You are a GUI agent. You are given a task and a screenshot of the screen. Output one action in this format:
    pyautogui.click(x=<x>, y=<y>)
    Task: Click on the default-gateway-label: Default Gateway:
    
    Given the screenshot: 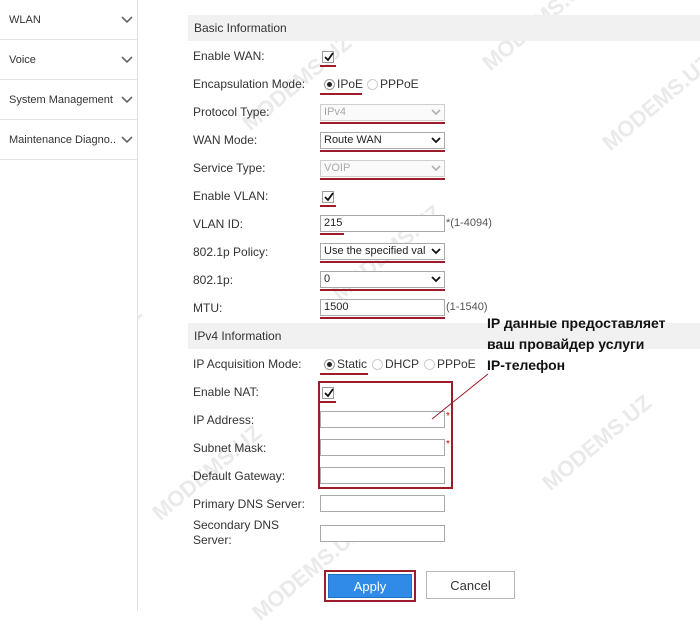 What is the action you would take?
    pyautogui.click(x=239, y=476)
    